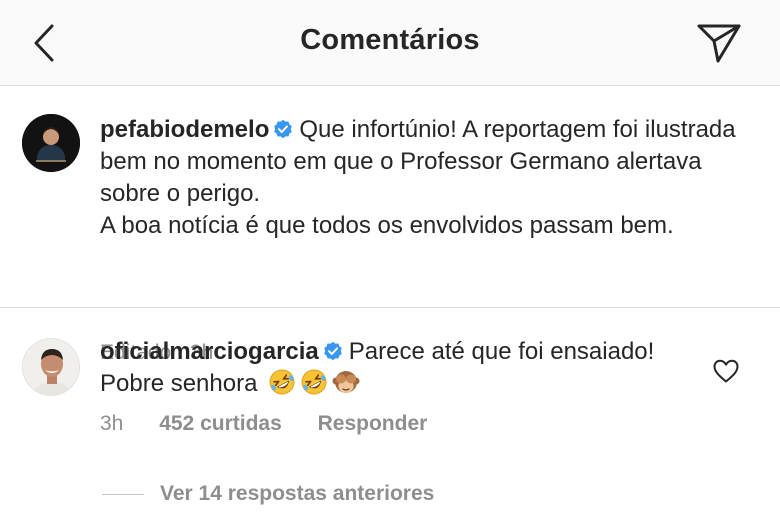 This screenshot has height=522, width=780. What do you see at coordinates (373, 423) in the screenshot?
I see `reply-button: Responder` at bounding box center [373, 423].